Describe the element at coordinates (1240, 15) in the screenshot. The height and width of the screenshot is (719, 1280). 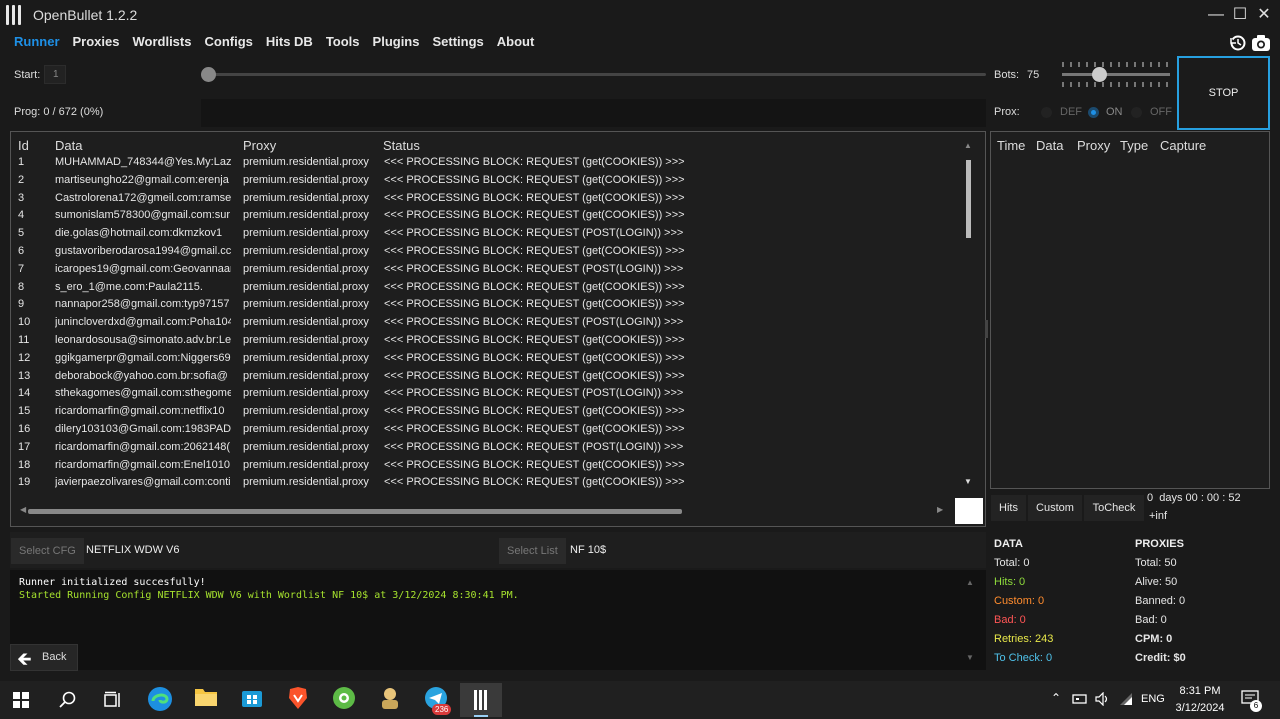
I see `maximize-icon: ☐` at that location.